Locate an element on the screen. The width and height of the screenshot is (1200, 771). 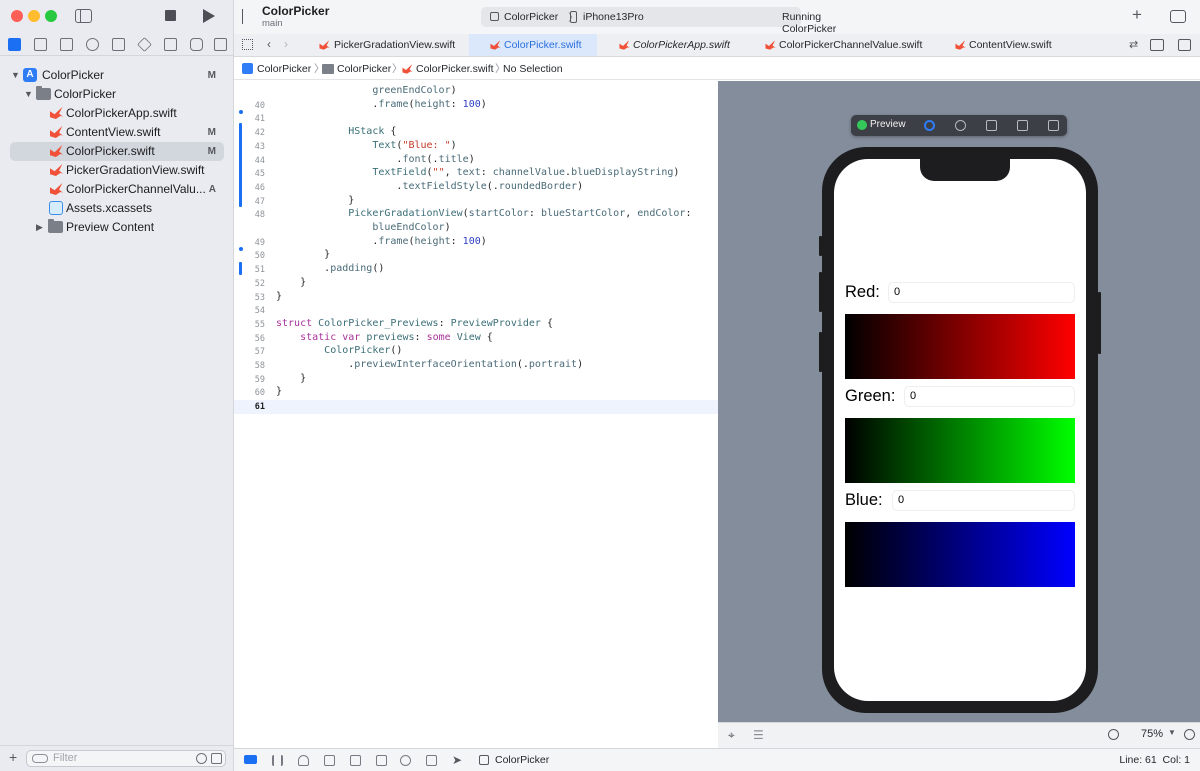
step-out-icon is located at coordinates (355, 760).